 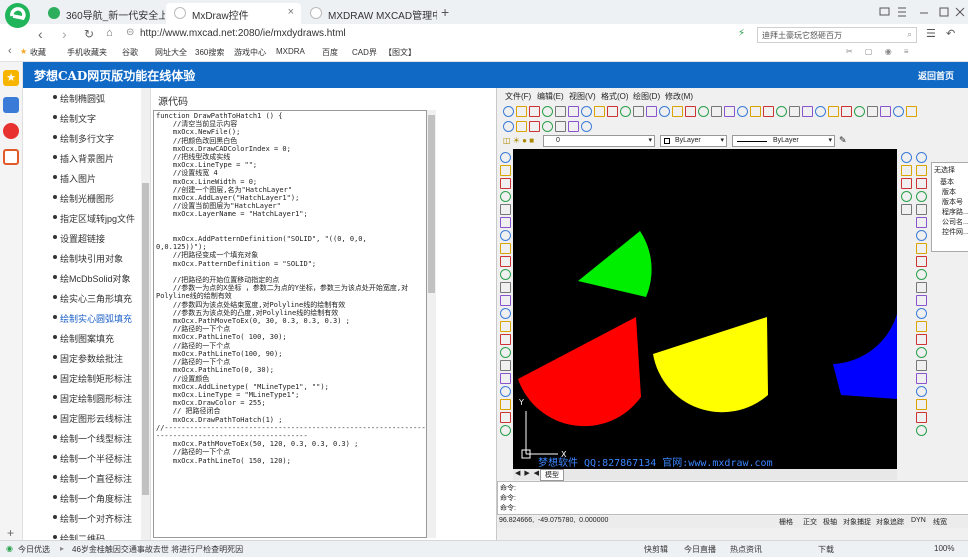 What do you see at coordinates (86, 118) in the screenshot?
I see `menu-item: 绘制文字` at bounding box center [86, 118].